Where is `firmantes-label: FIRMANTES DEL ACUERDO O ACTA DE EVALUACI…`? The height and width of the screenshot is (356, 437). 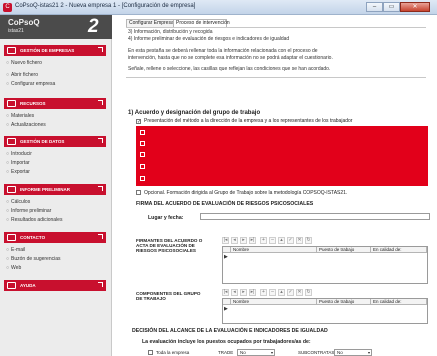
firmantes-label: FIRMANTES DEL ACUERDO O ACTA DE EVALUACI… is located at coordinates (169, 245).